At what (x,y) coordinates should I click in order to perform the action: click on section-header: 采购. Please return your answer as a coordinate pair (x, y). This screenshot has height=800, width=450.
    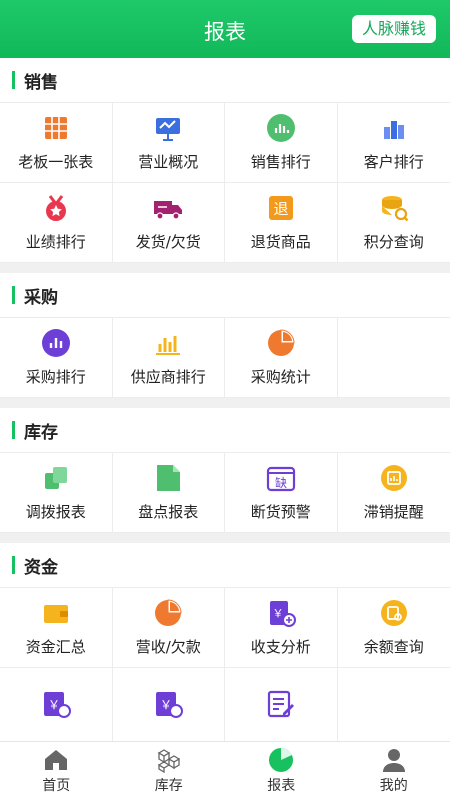
    Looking at the image, I should click on (225, 295).